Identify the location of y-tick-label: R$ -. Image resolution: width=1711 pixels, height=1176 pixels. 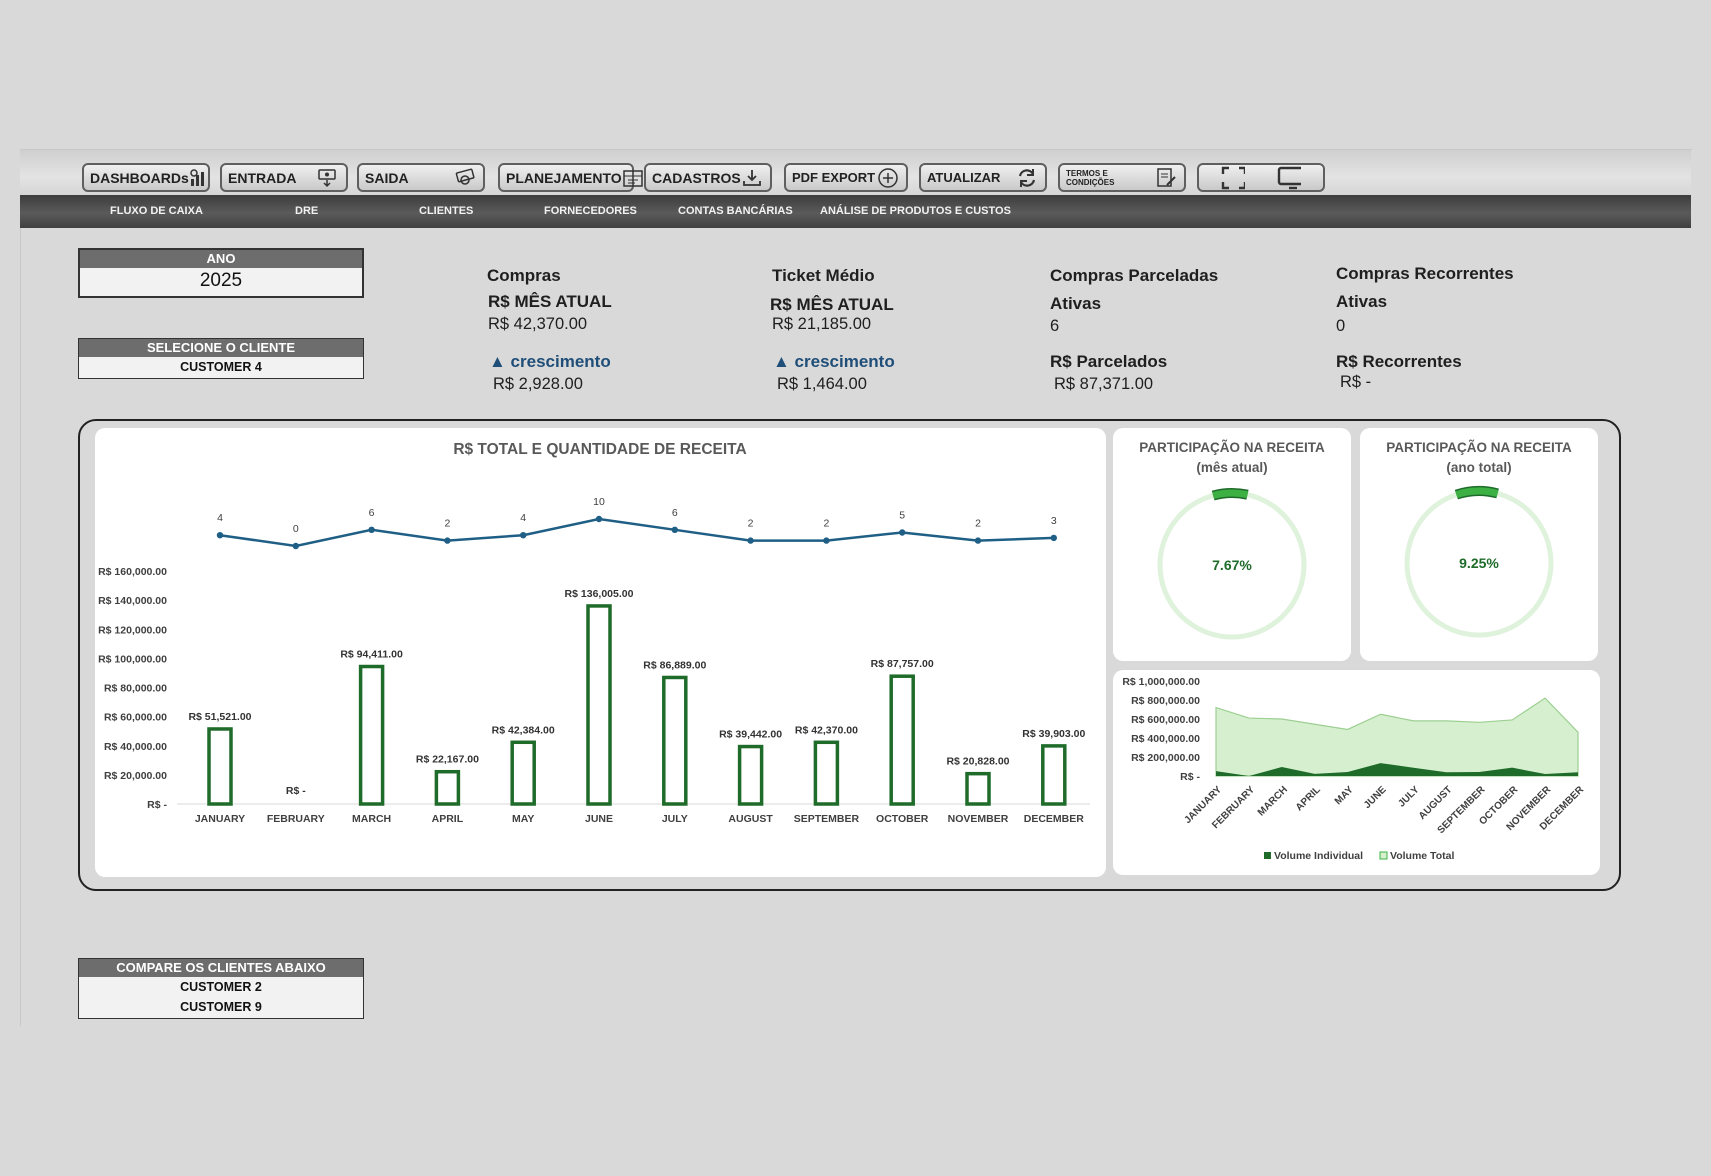
(157, 805).